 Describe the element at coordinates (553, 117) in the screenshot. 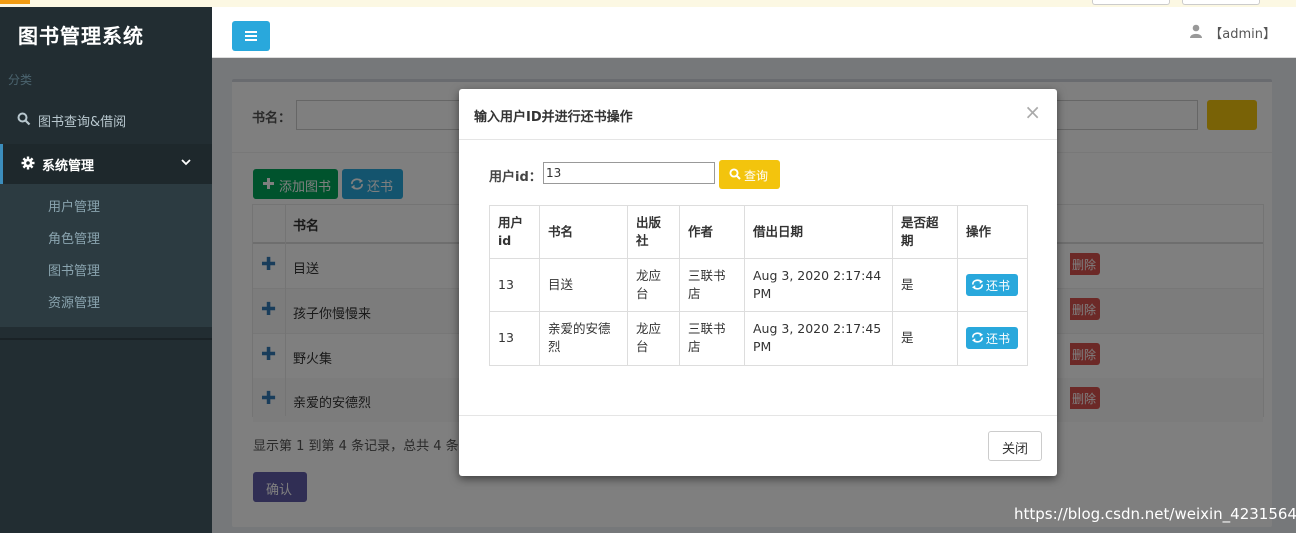

I see `modal-title: 输入用户ID并进行还书操作` at that location.